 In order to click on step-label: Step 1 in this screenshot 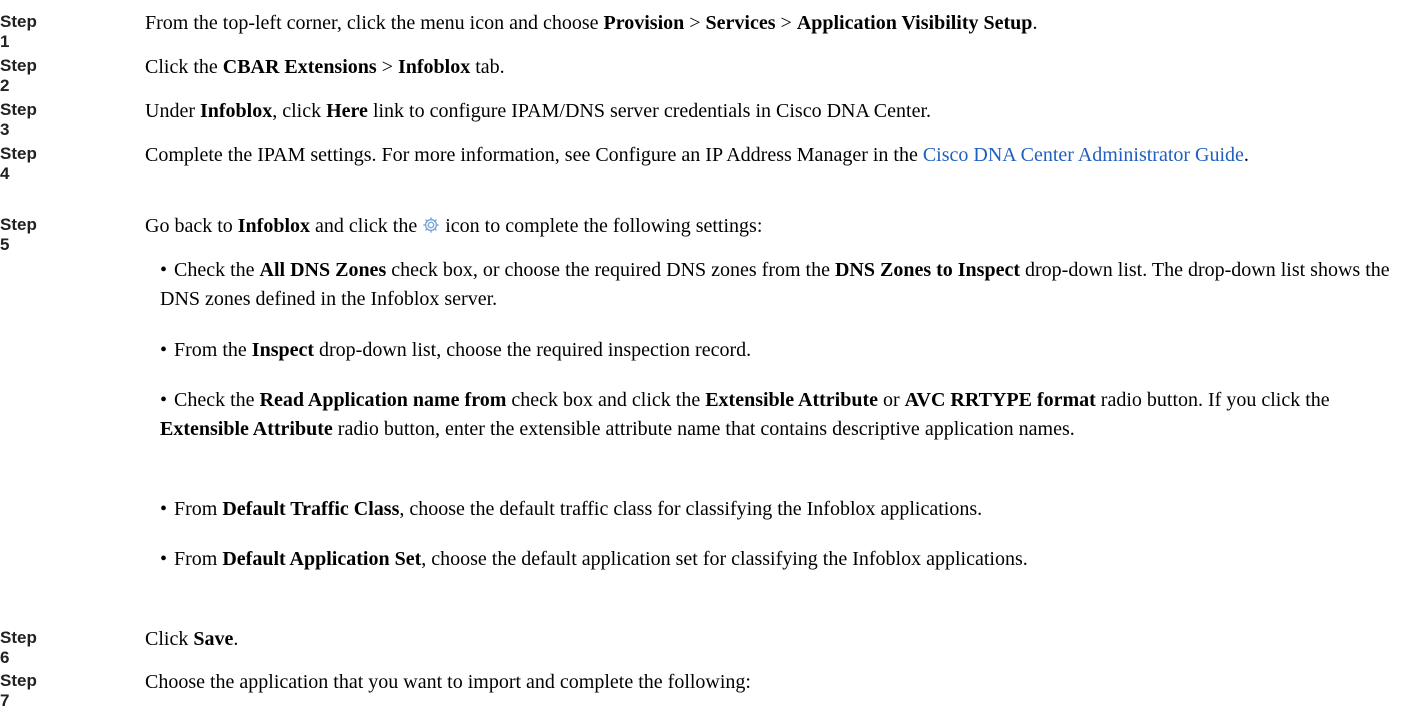, I will do `click(18, 31)`.